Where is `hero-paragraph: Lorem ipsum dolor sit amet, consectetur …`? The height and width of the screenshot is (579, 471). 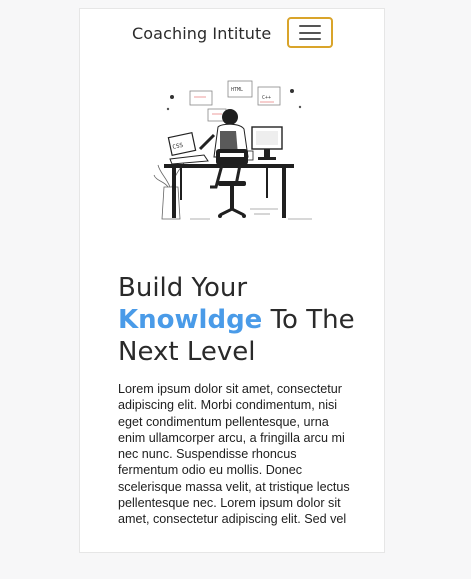
hero-paragraph: Lorem ipsum dolor sit amet, consectetur … is located at coordinates (234, 454).